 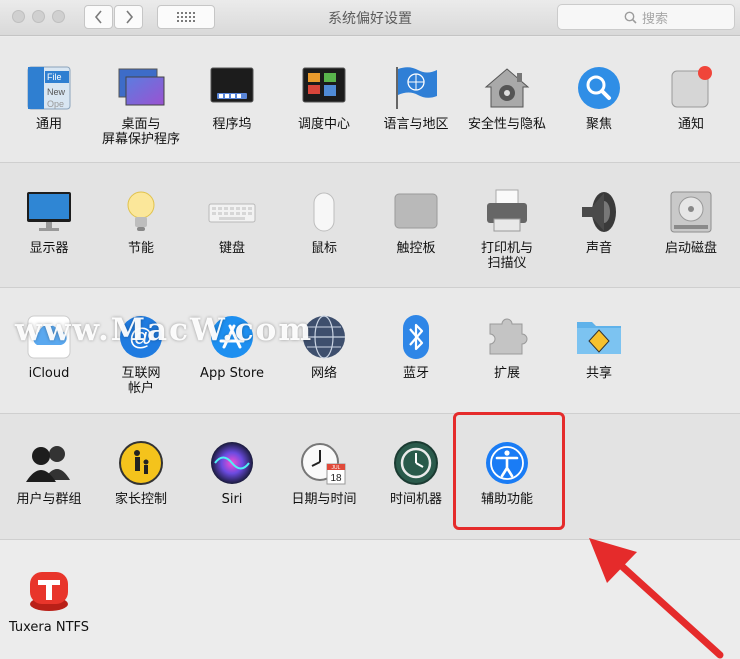 What do you see at coordinates (599, 88) in the screenshot?
I see `spotlight-icon` at bounding box center [599, 88].